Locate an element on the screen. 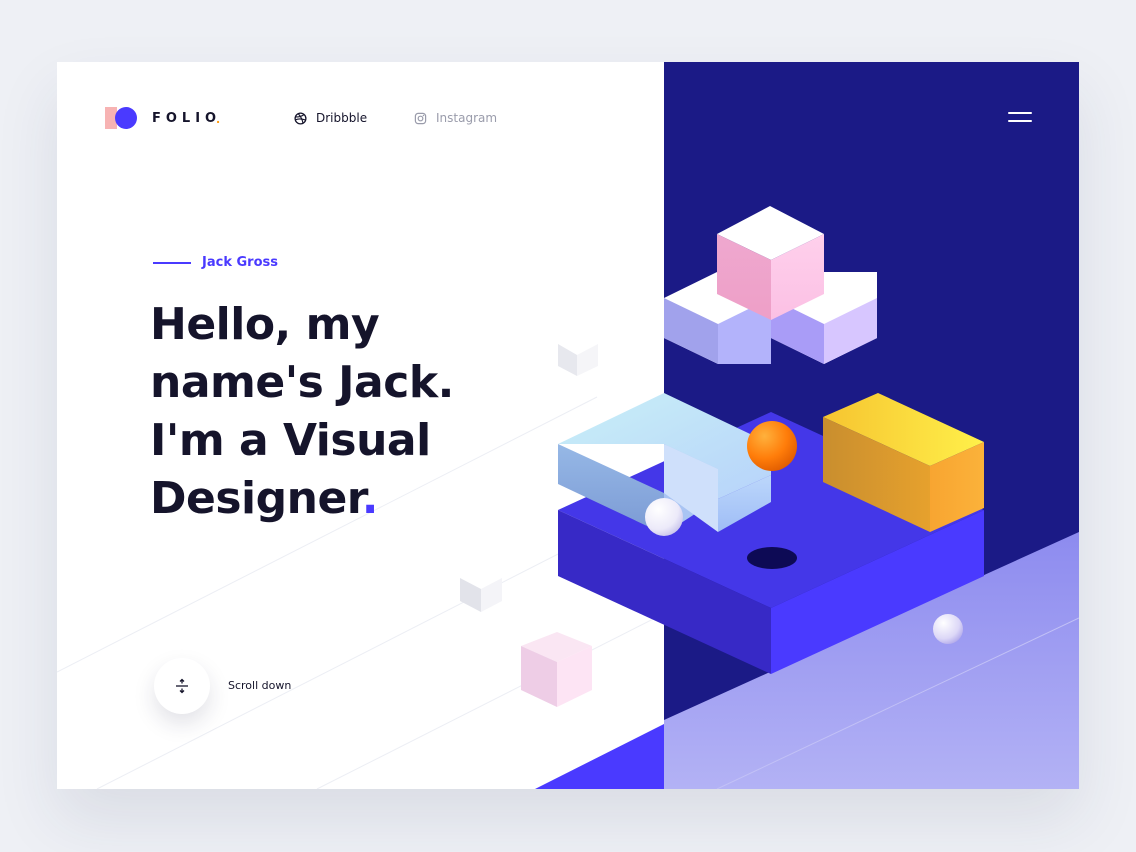 Image resolution: width=1136 pixels, height=852 pixels. menu-line-top is located at coordinates (1020, 113).